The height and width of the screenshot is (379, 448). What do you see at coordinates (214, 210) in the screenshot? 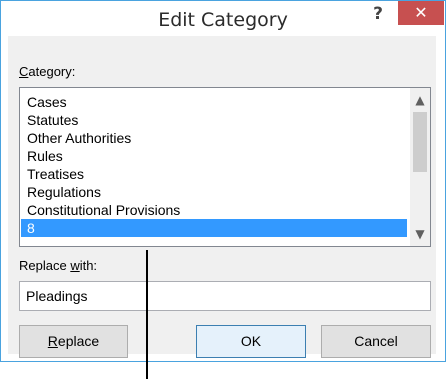
I see `list-item-constitutional-provisions: Constitutional Provisions` at bounding box center [214, 210].